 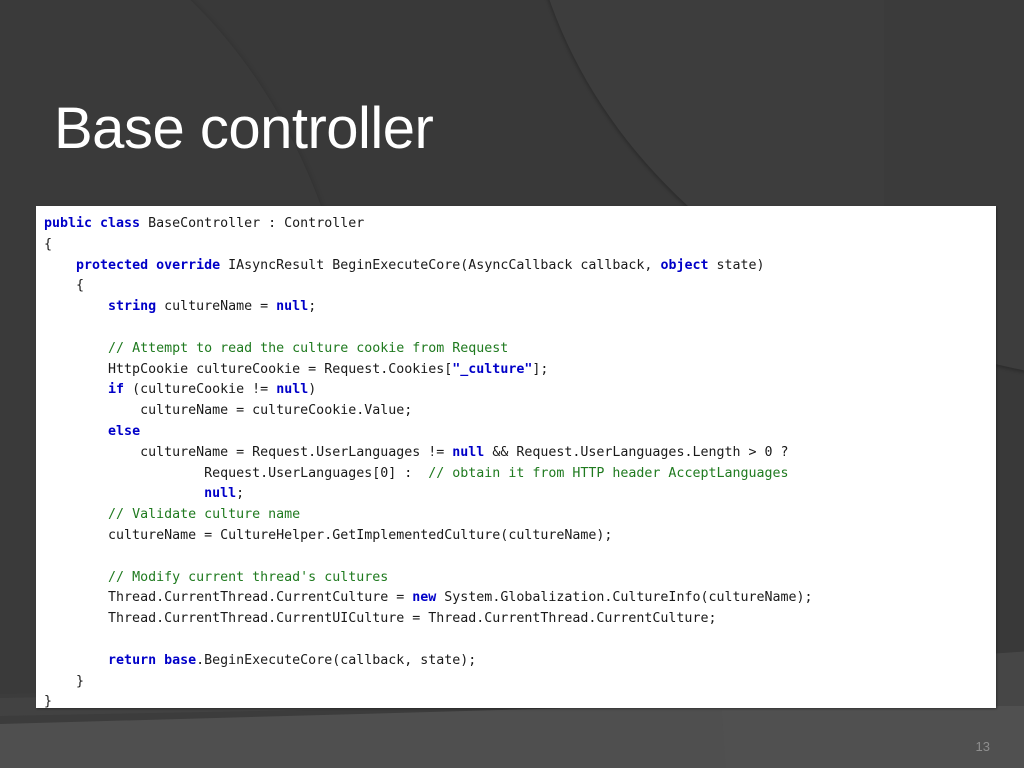 What do you see at coordinates (244, 128) in the screenshot?
I see `slide-title: Base controller` at bounding box center [244, 128].